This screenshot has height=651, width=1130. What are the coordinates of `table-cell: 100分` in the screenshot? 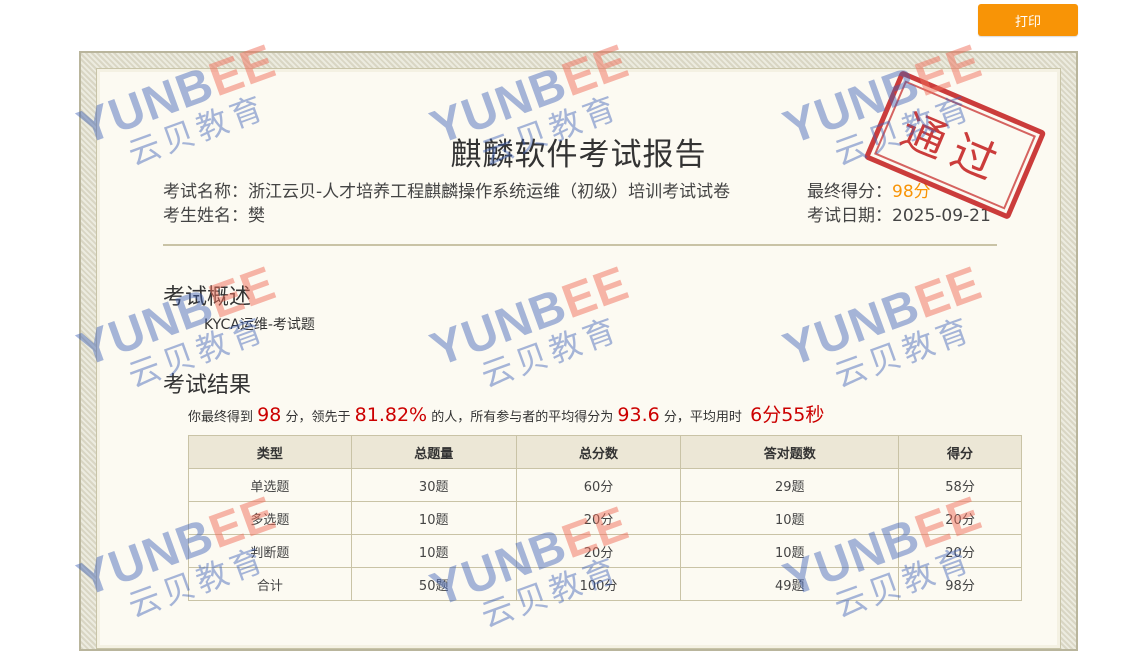 It's located at (598, 584).